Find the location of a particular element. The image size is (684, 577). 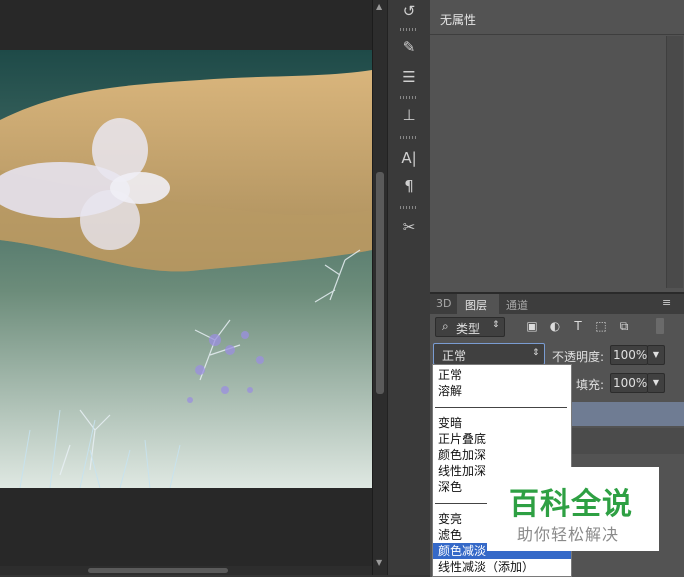

layer-filter-select: ⌕ 类型 ⇕ is located at coordinates (470, 327).